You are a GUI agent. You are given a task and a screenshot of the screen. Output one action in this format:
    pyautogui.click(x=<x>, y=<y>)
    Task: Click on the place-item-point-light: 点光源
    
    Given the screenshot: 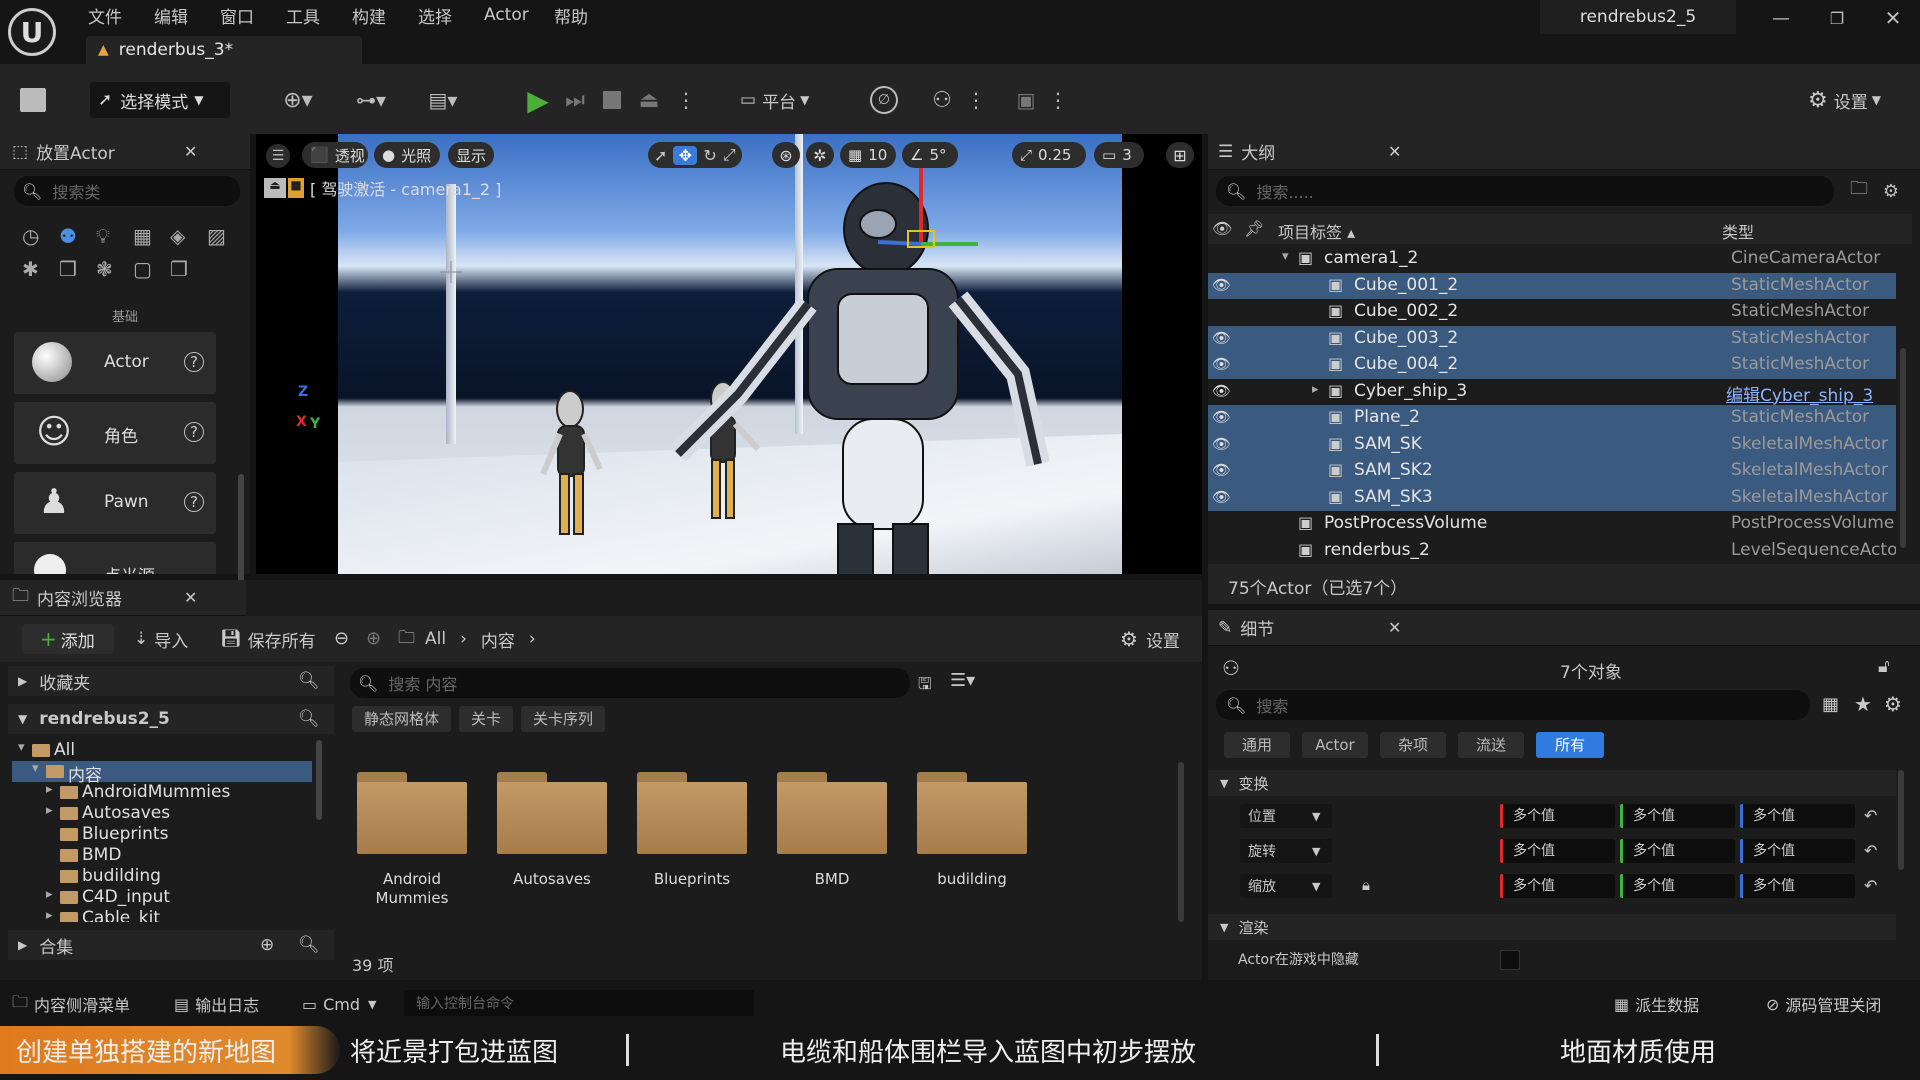 What is the action you would take?
    pyautogui.click(x=115, y=558)
    